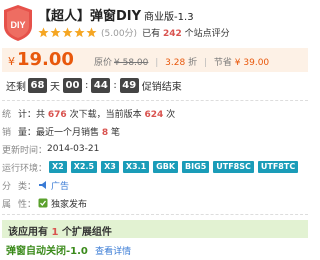 This screenshot has height=260, width=320. What do you see at coordinates (119, 33) in the screenshot?
I see `rating-score: (5.00分)` at bounding box center [119, 33].